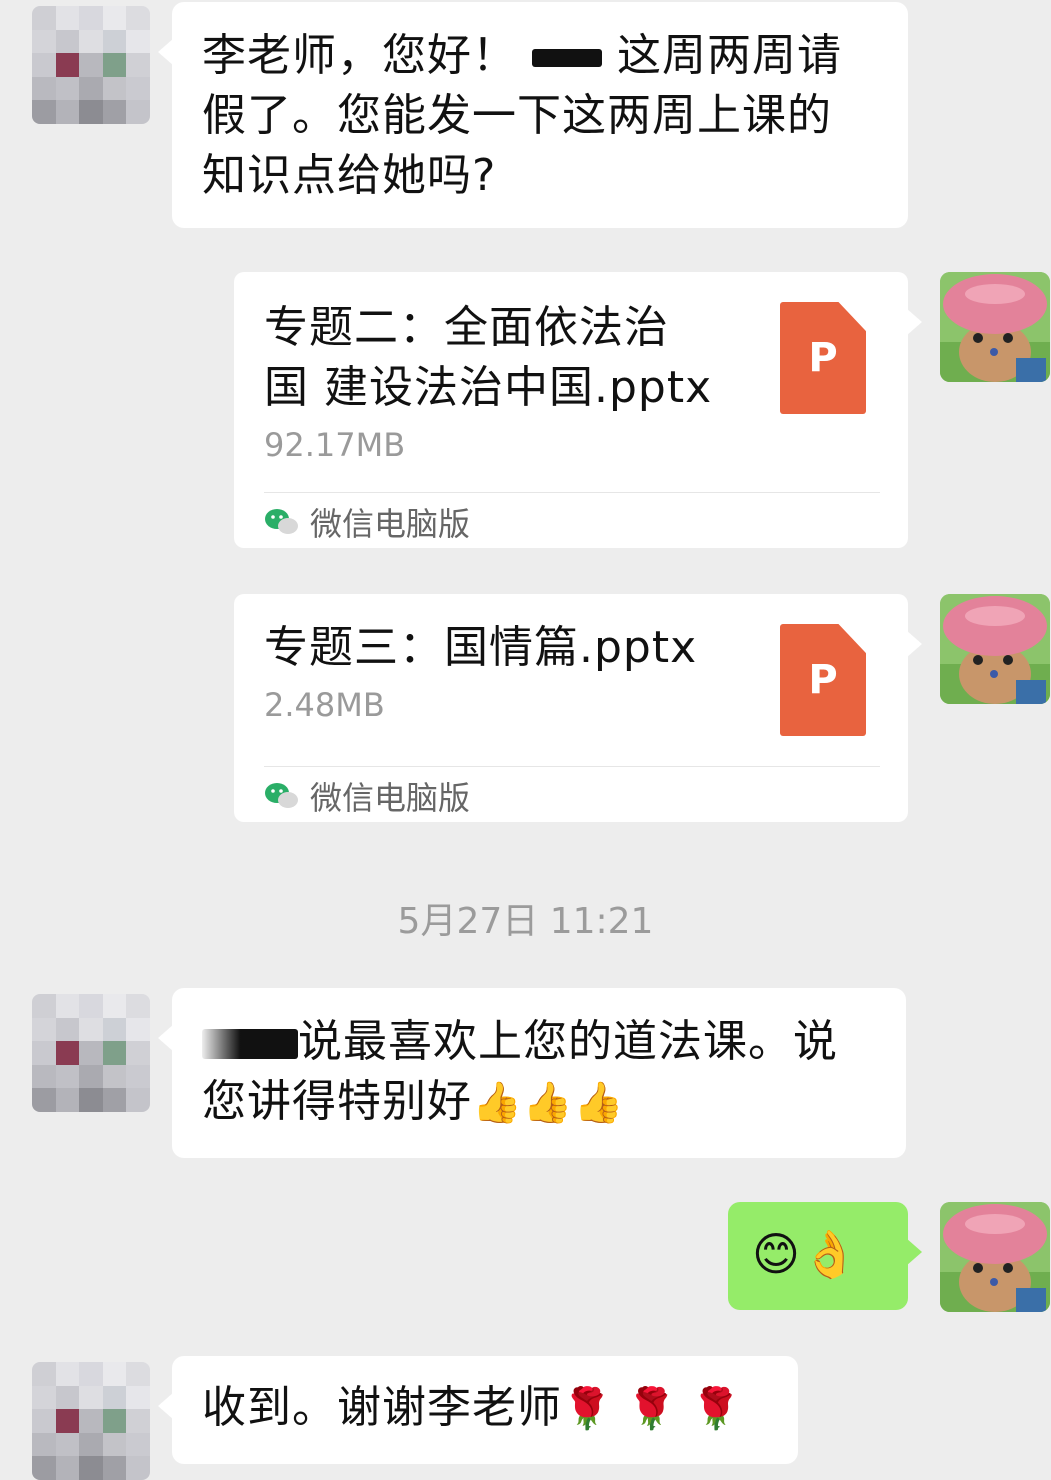 The image size is (1051, 1480). Describe the element at coordinates (578, 708) in the screenshot. I see `file-card-topic-3: 专题三：国情篇.pptx 2.48MB P 微信电脑版` at that location.